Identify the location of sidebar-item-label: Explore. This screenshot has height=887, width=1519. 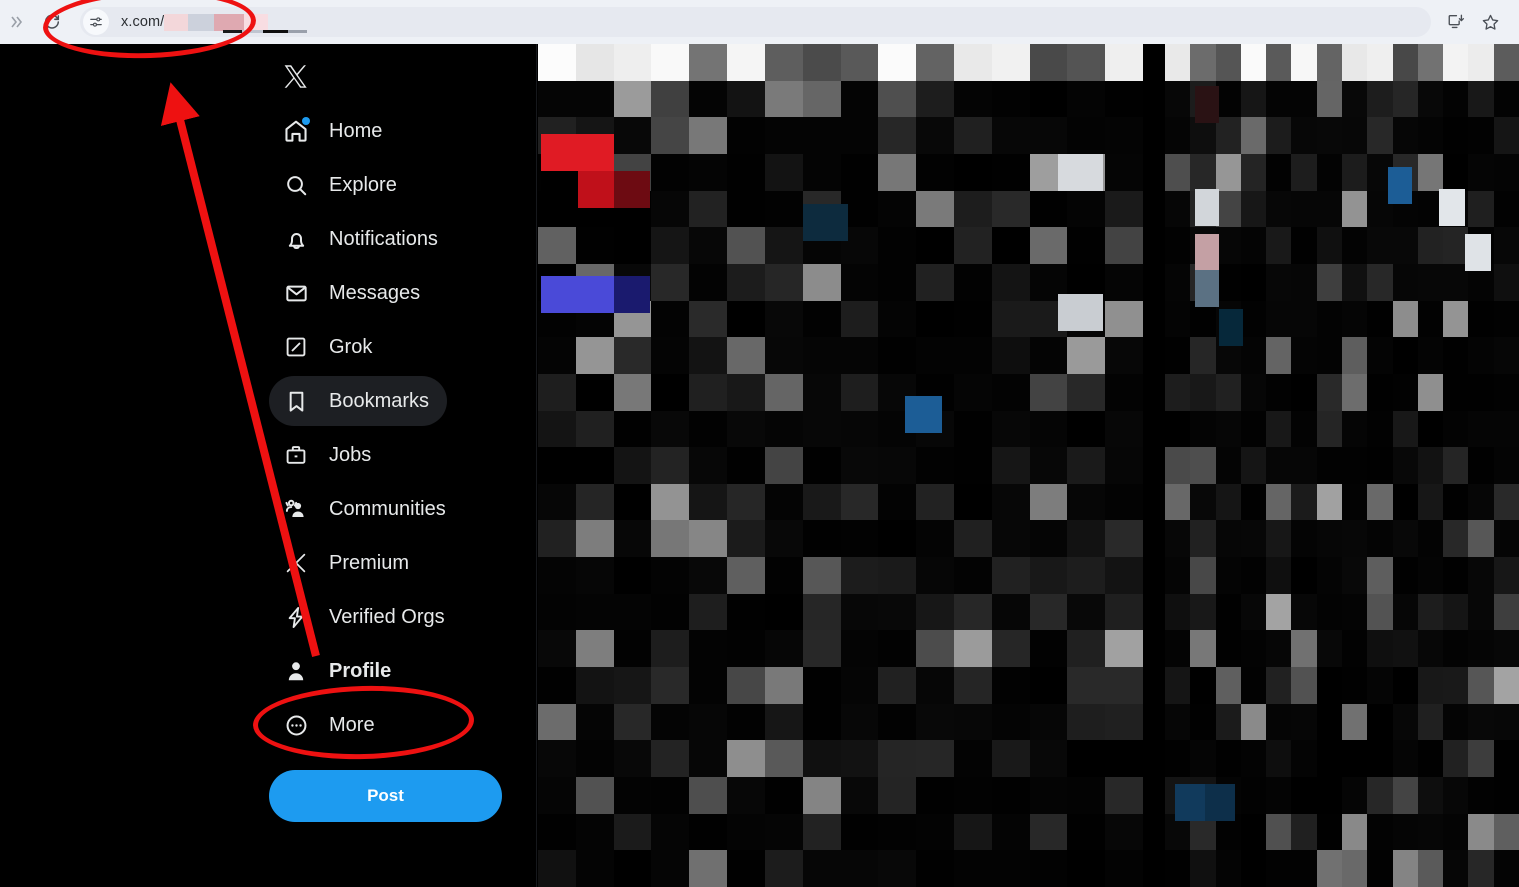
(363, 185).